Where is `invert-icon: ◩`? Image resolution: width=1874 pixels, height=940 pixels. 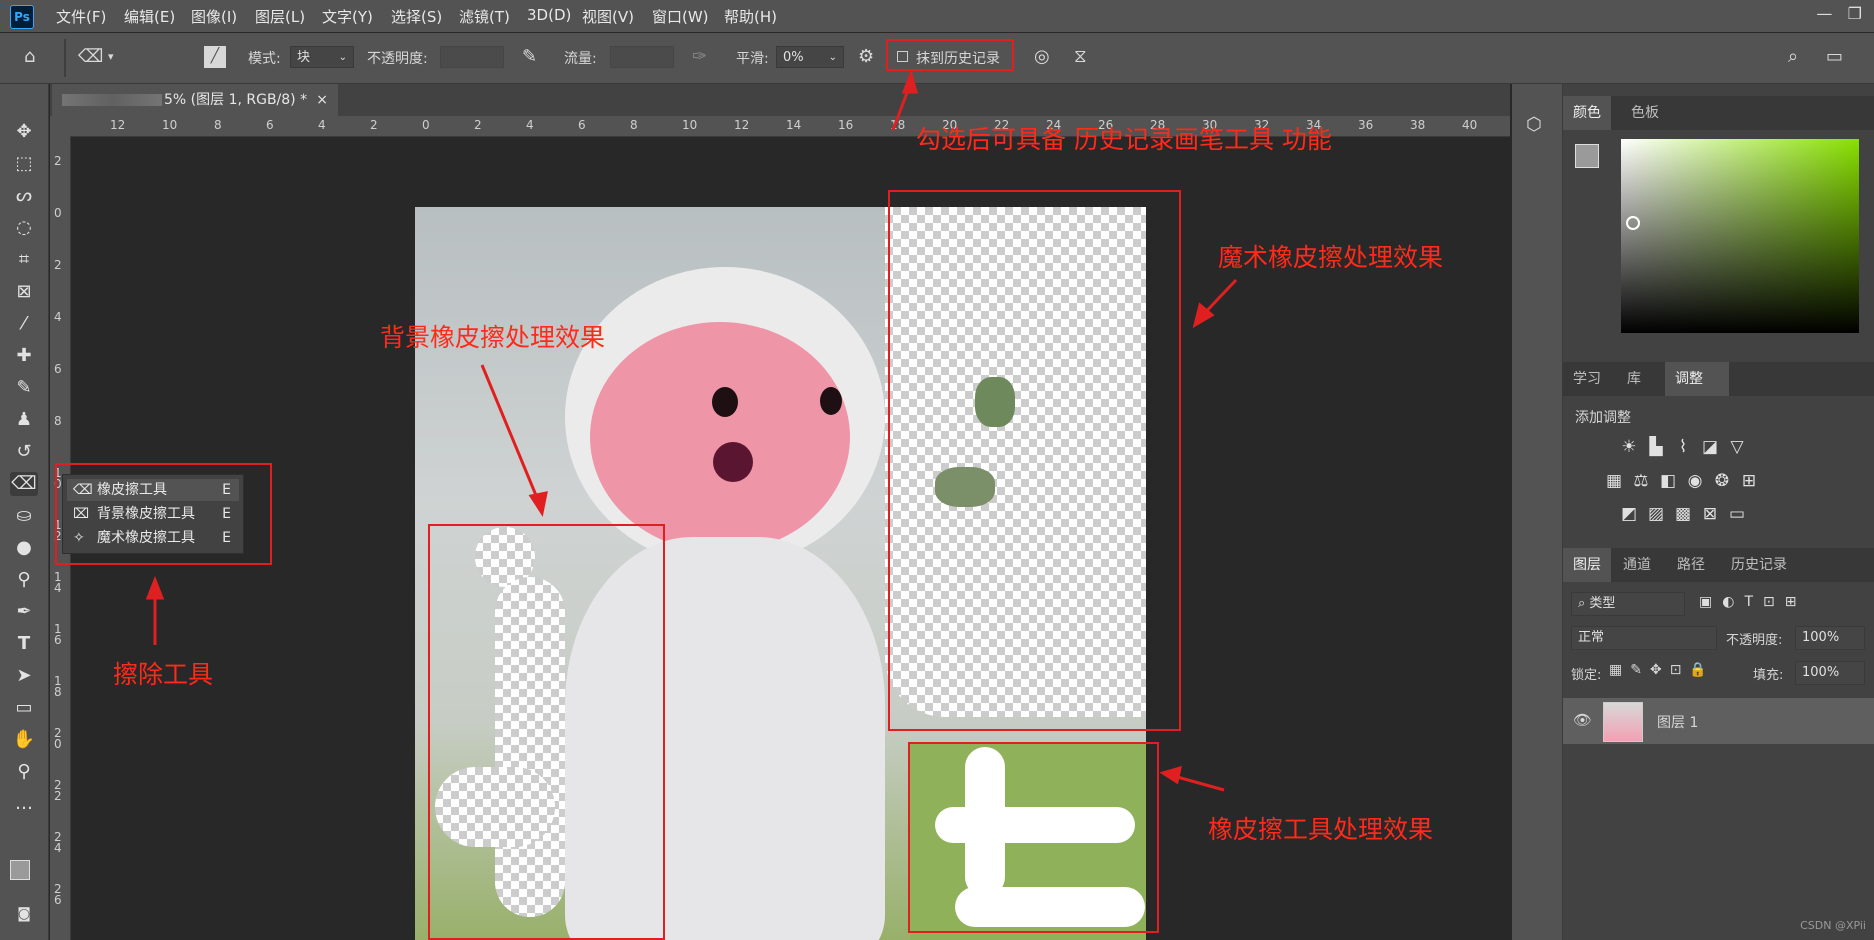
invert-icon: ◩ is located at coordinates (1629, 514).